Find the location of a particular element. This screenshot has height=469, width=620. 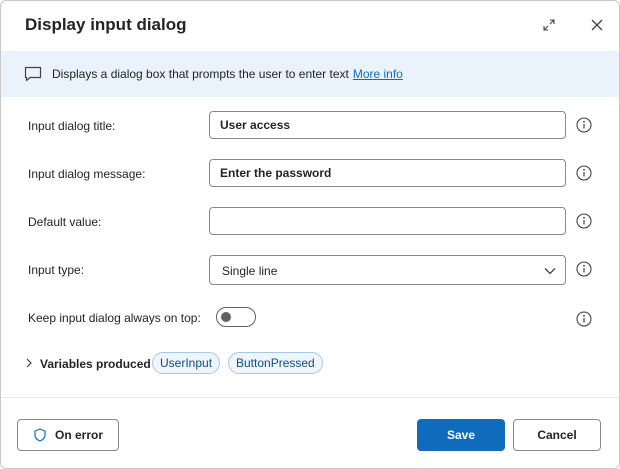

on-error-button: On error is located at coordinates (68, 435).